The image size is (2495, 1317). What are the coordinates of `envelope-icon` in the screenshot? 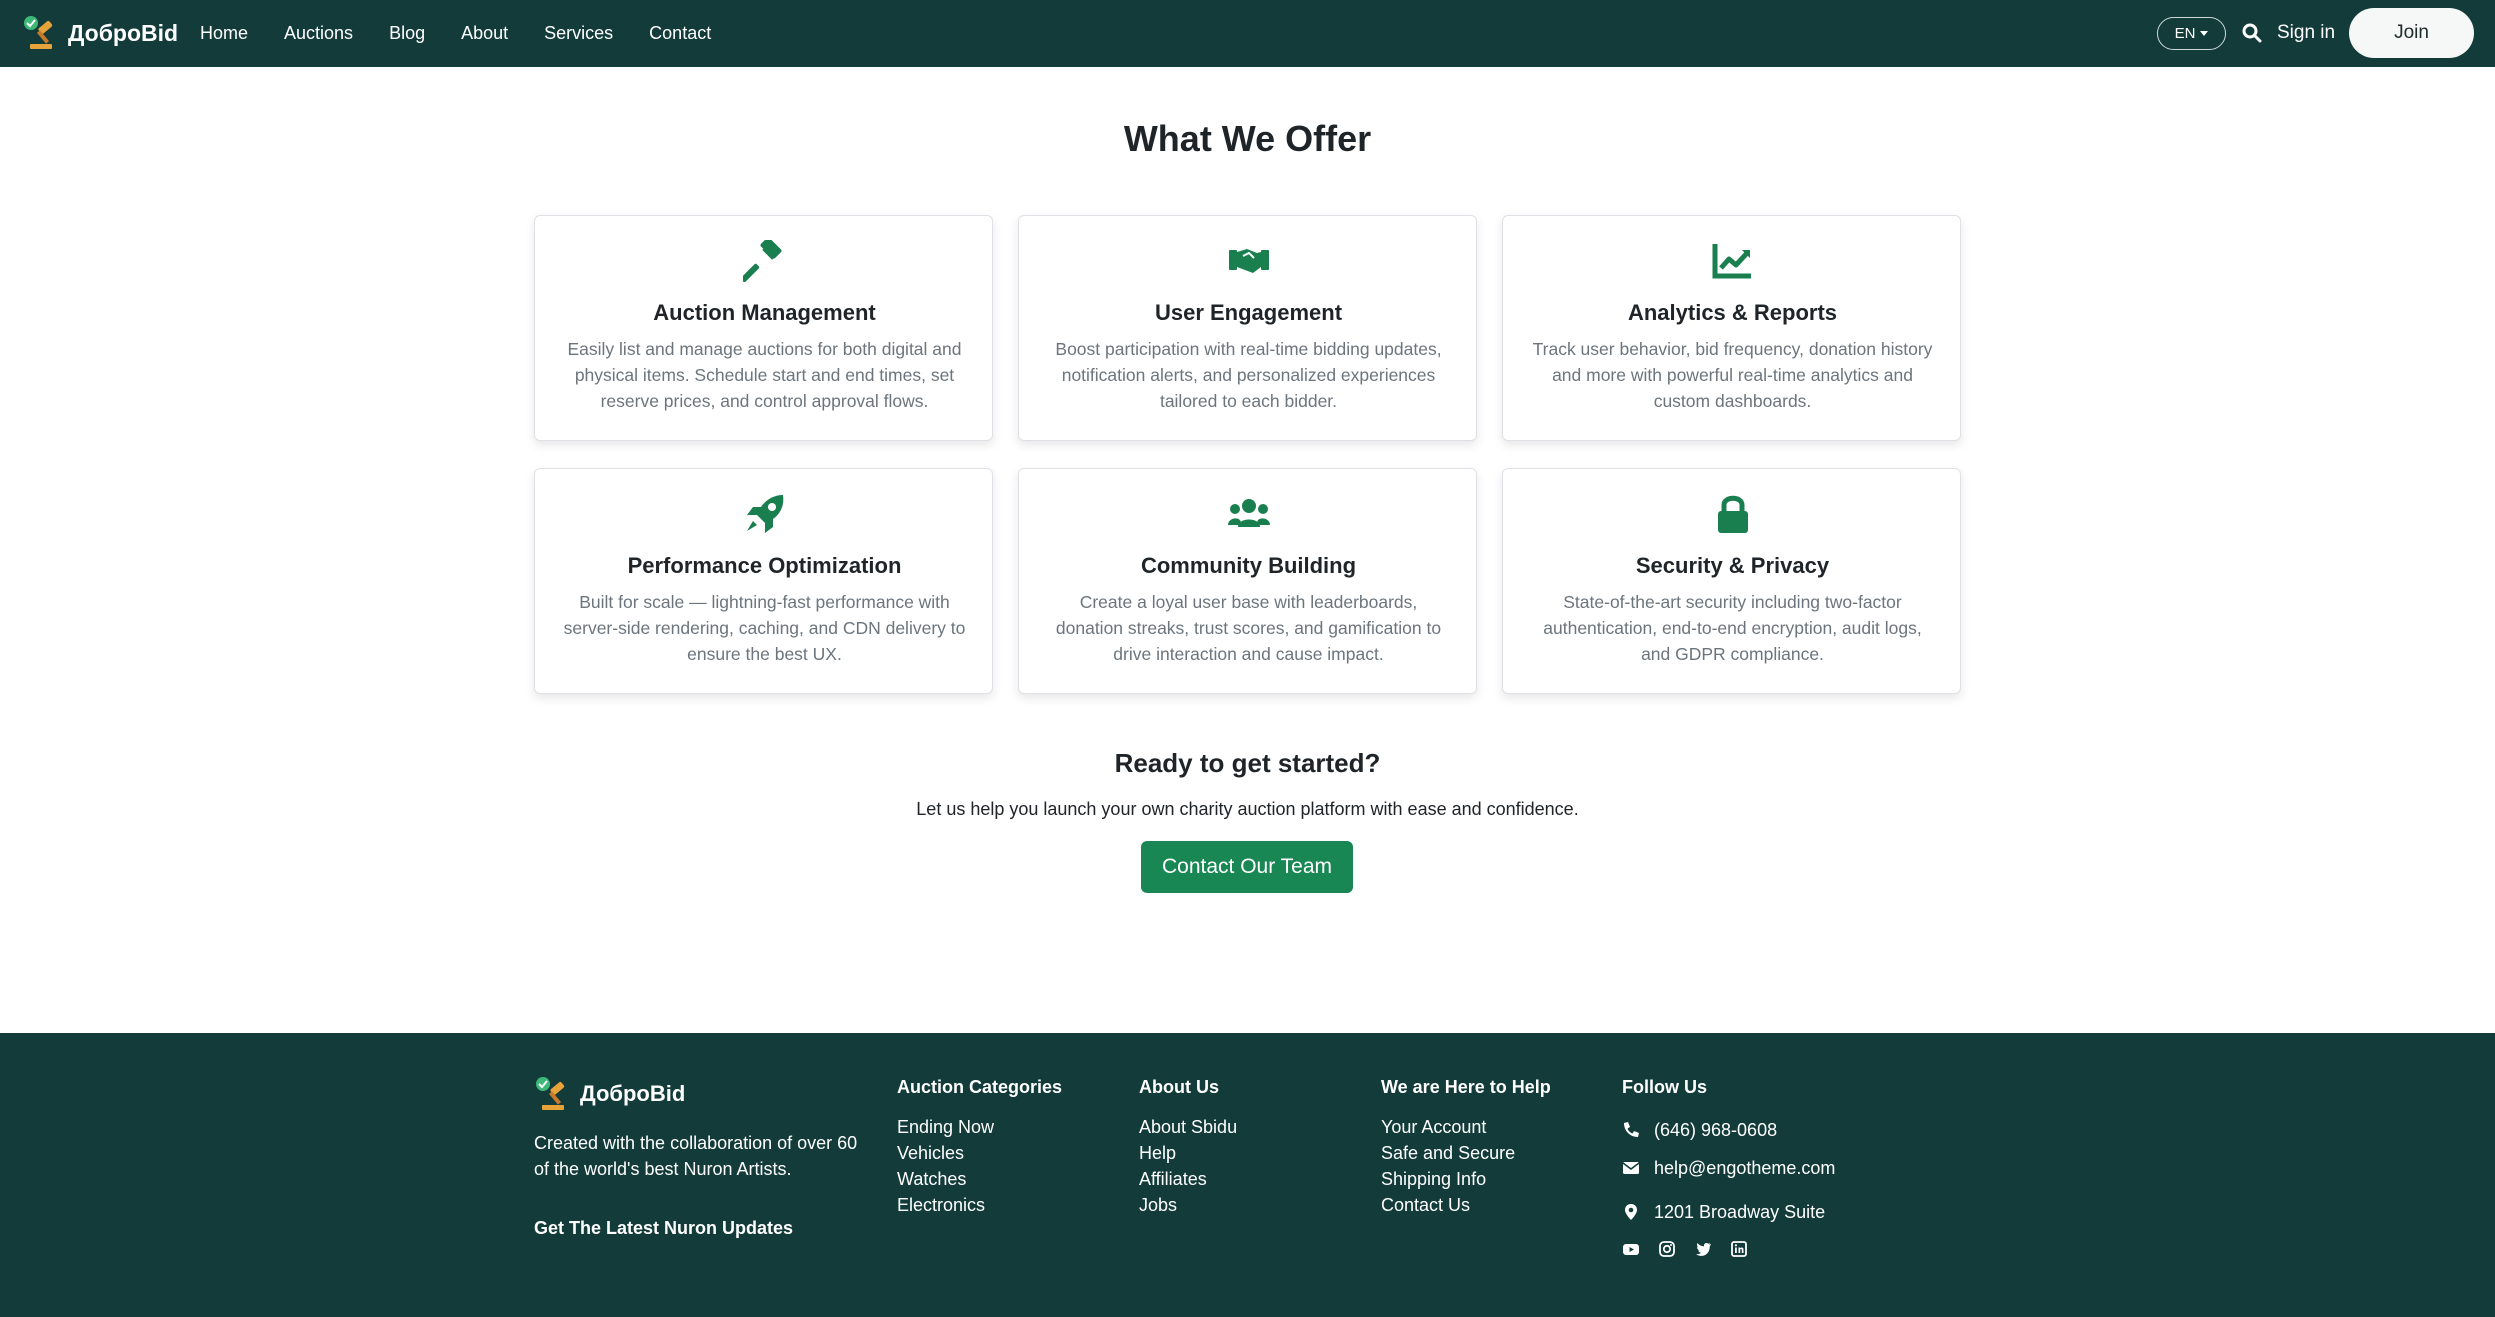 It's located at (1631, 1168).